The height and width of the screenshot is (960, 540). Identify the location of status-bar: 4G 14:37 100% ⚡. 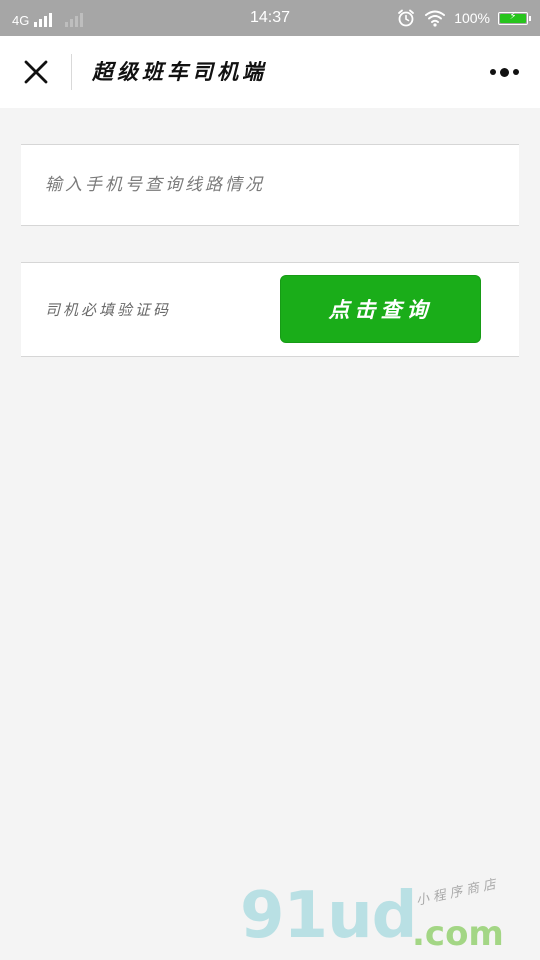
(270, 18).